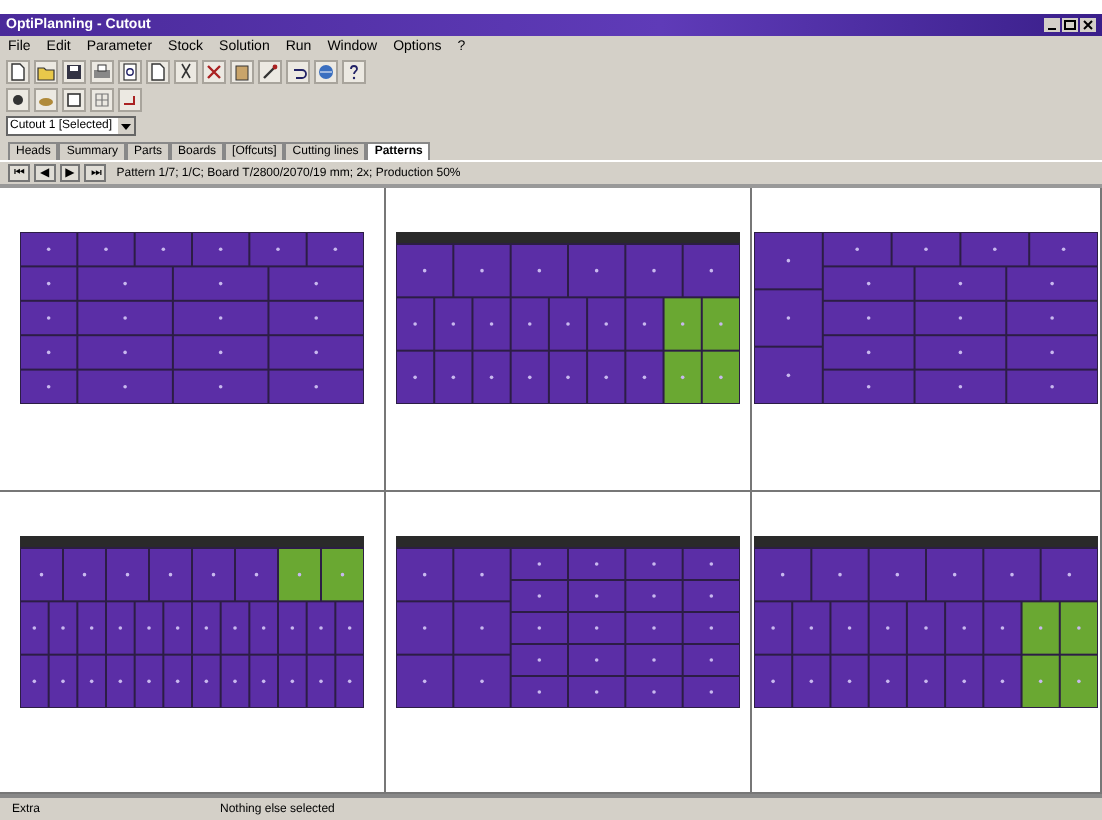 The width and height of the screenshot is (1102, 820). I want to click on minimize-icon, so click(1052, 25).